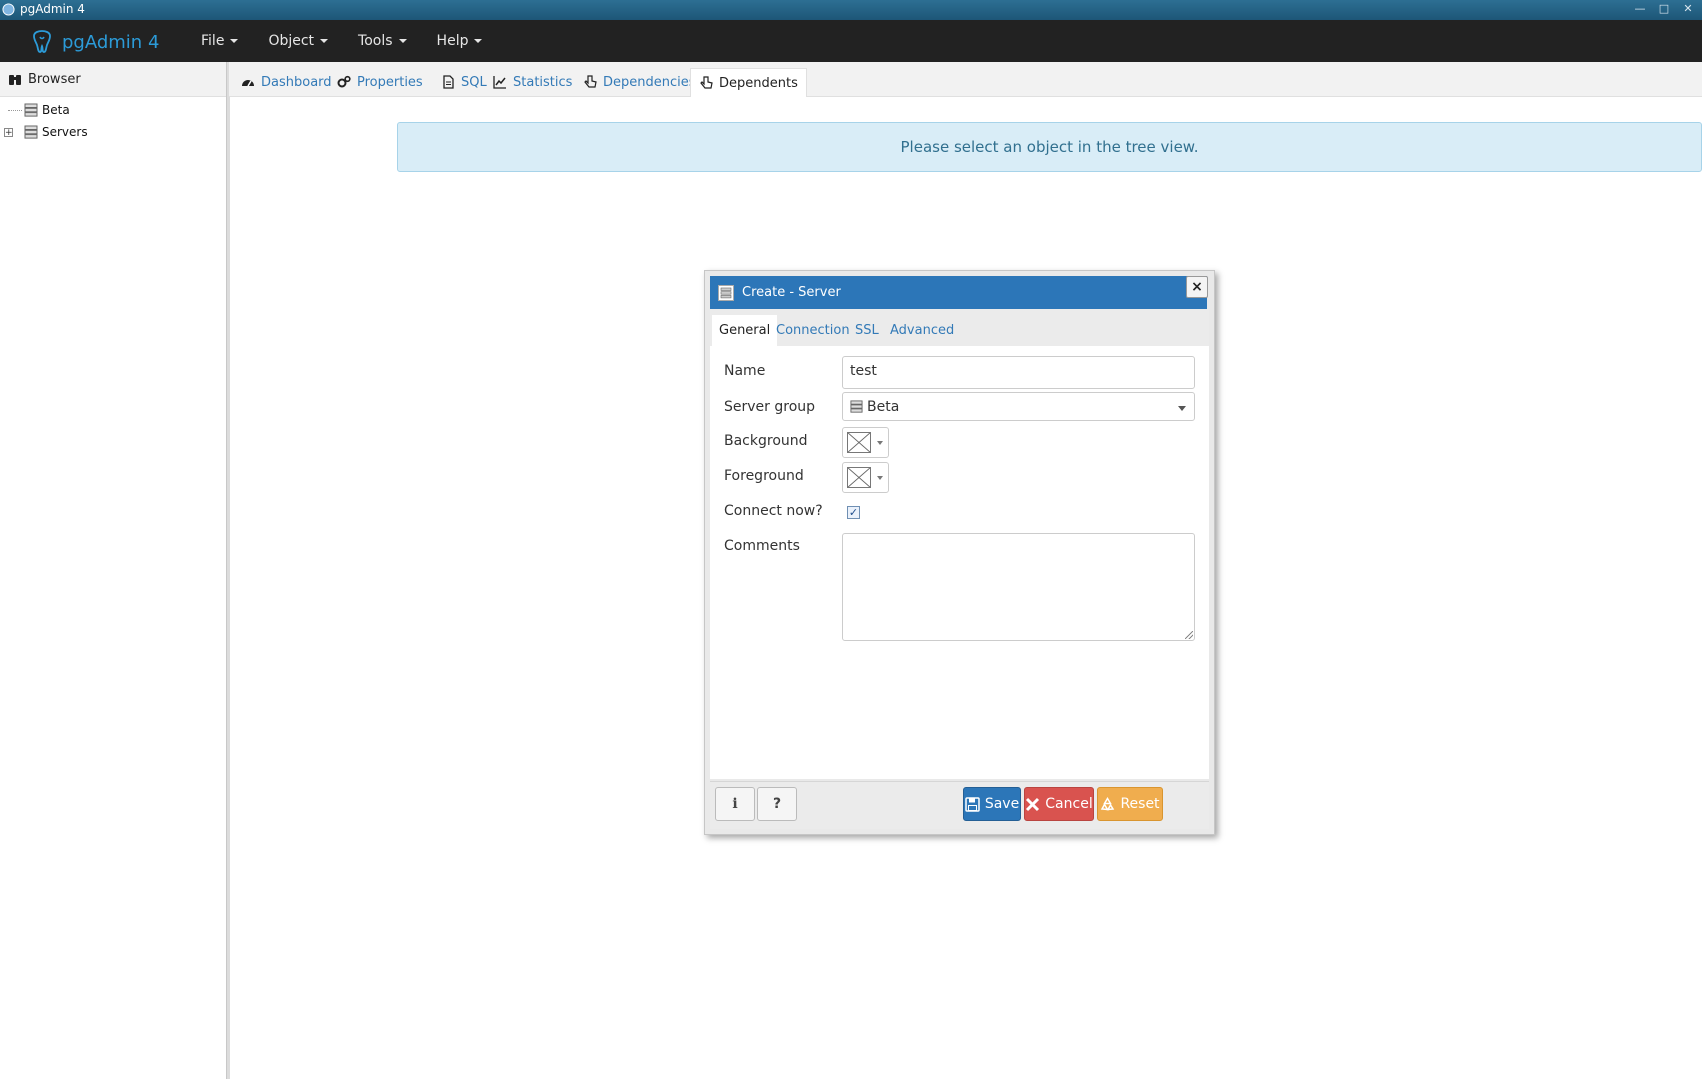  I want to click on object-tree: Beta + Servers, so click(113, 121).